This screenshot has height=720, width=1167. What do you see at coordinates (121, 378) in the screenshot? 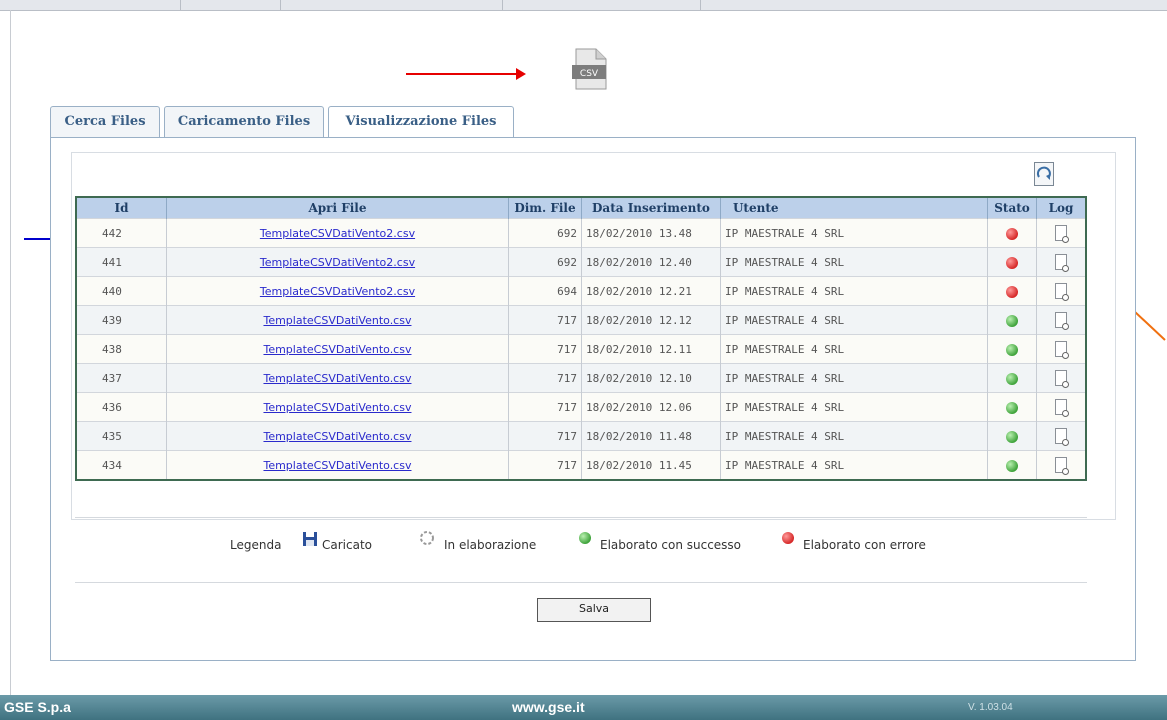
I see `cell-id: 437` at bounding box center [121, 378].